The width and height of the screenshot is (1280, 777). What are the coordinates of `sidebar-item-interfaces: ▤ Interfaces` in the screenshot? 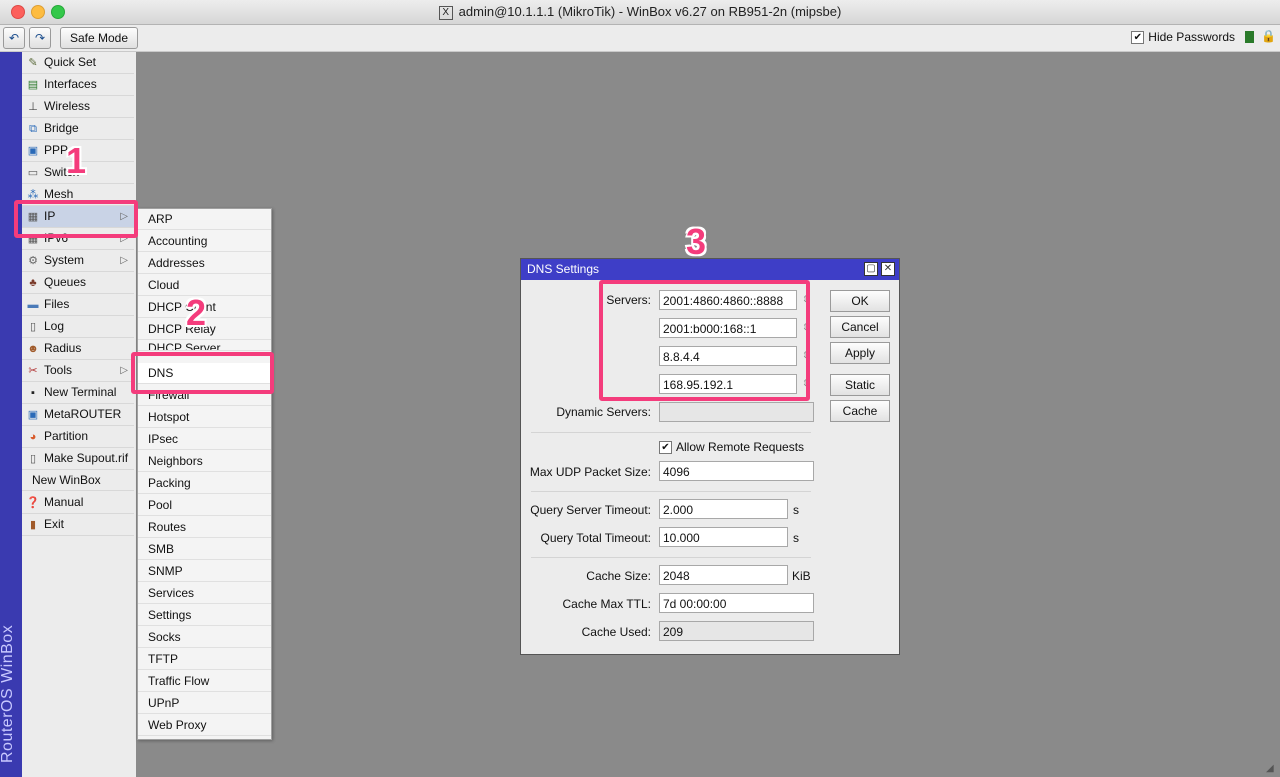 It's located at (78, 85).